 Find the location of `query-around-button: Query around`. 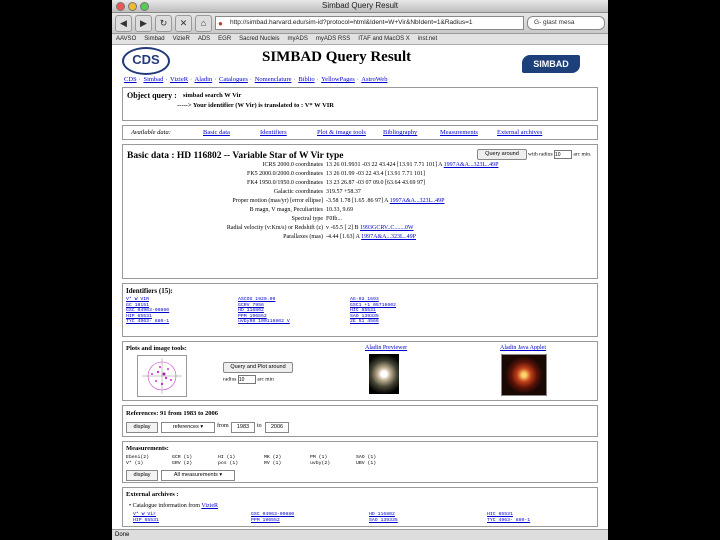

query-around-button: Query around is located at coordinates (502, 154).